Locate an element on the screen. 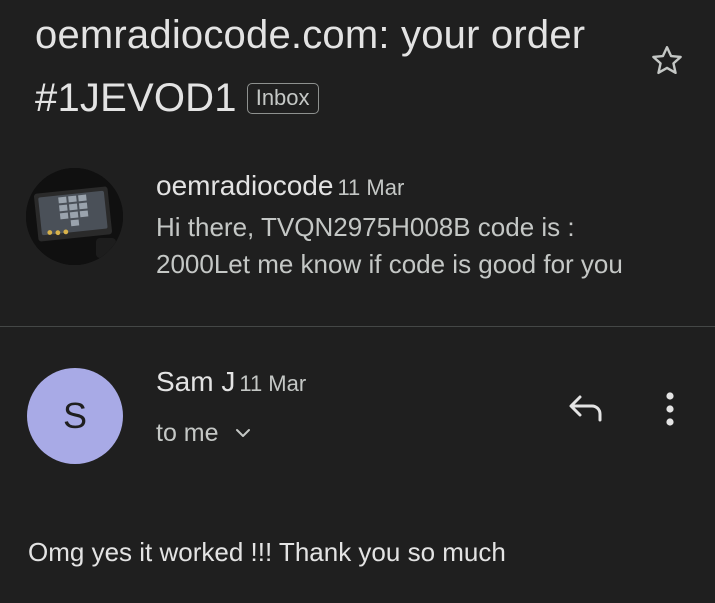 The width and height of the screenshot is (715, 603). star-outline-icon is located at coordinates (667, 60).